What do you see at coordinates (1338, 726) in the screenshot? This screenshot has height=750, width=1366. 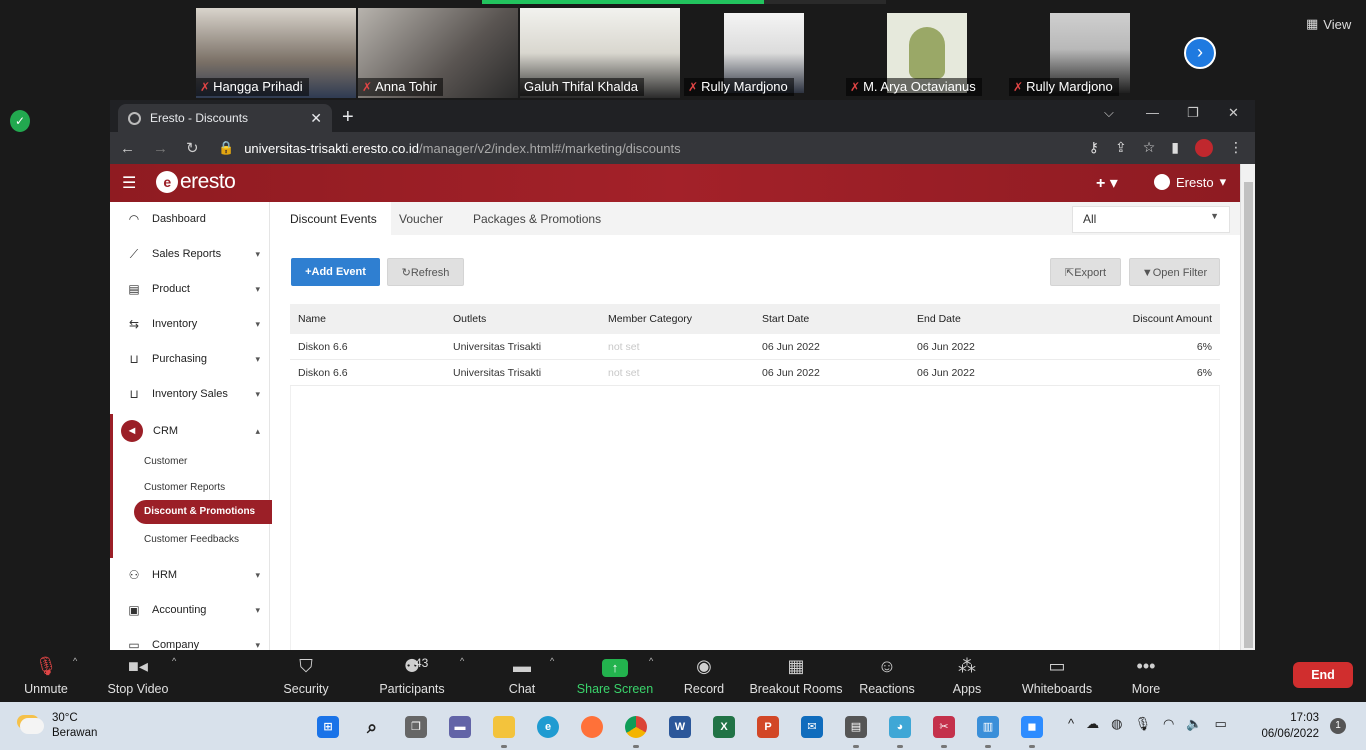 I see `notification-badge: 1` at bounding box center [1338, 726].